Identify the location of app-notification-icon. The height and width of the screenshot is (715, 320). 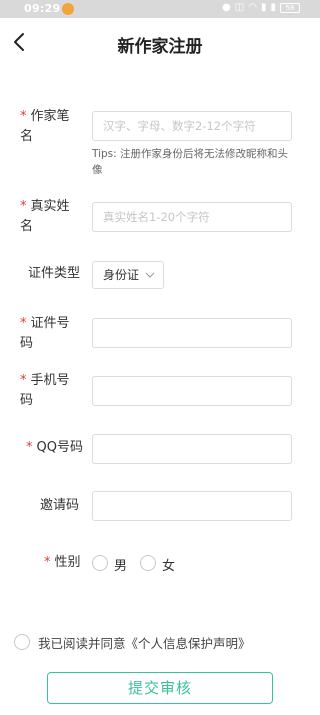
(68, 9).